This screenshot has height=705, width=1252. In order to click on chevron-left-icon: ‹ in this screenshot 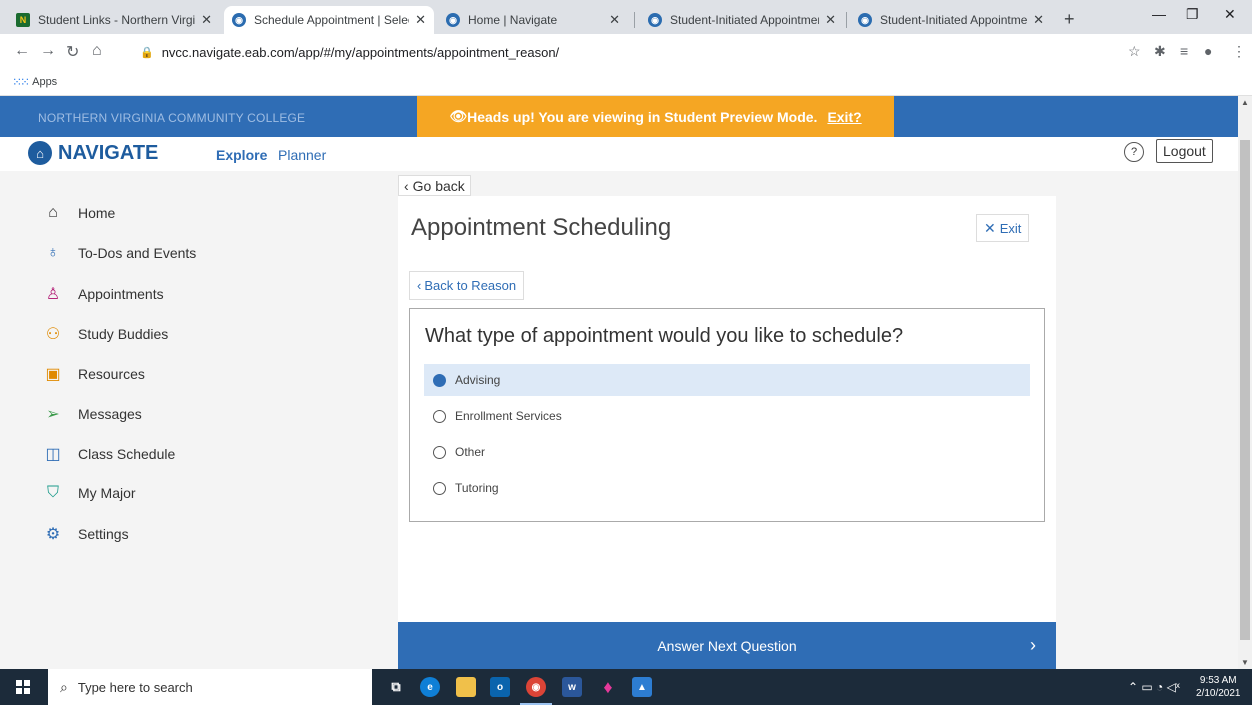, I will do `click(419, 285)`.